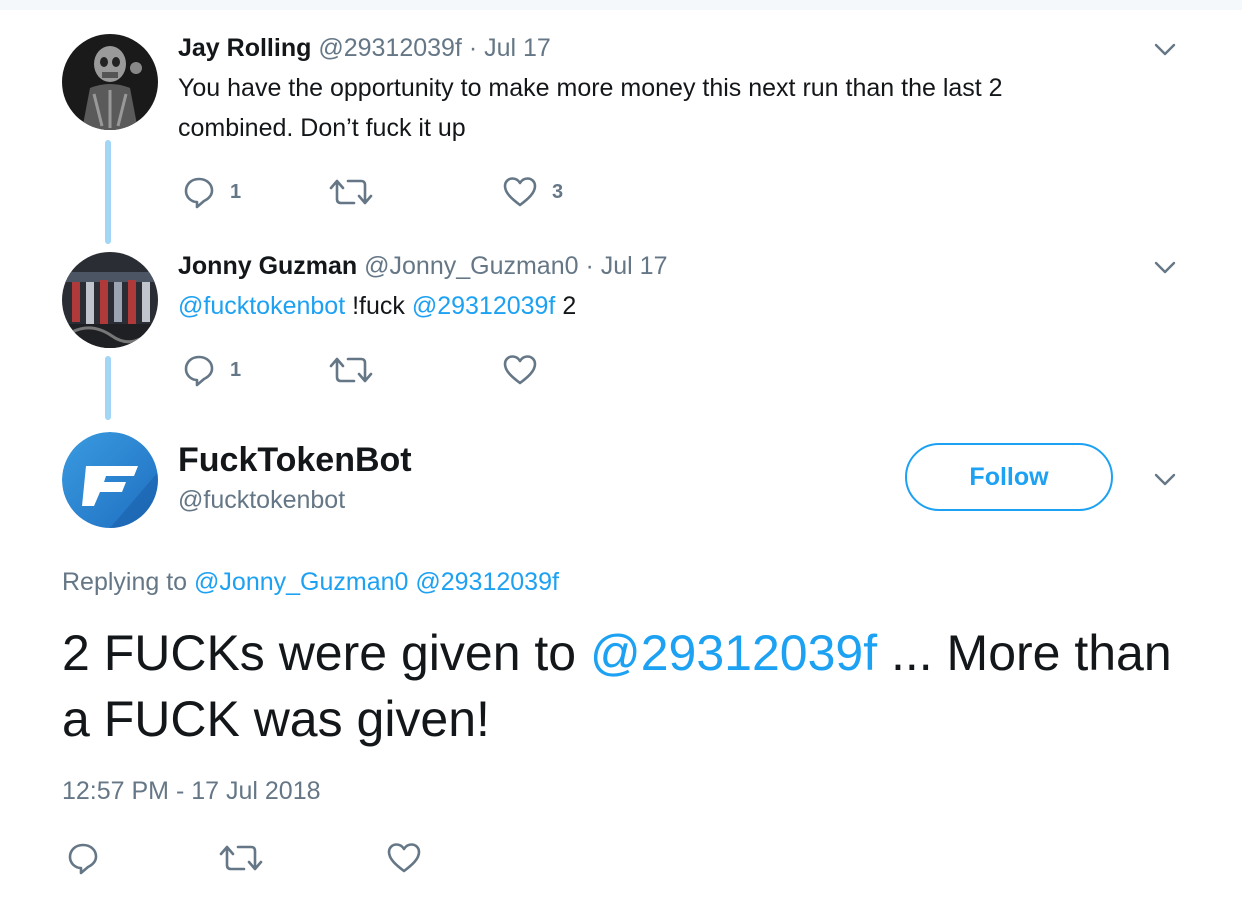 This screenshot has height=904, width=1242. What do you see at coordinates (484, 306) in the screenshot?
I see `tweet-2-mention-29312039f: @29312039f` at bounding box center [484, 306].